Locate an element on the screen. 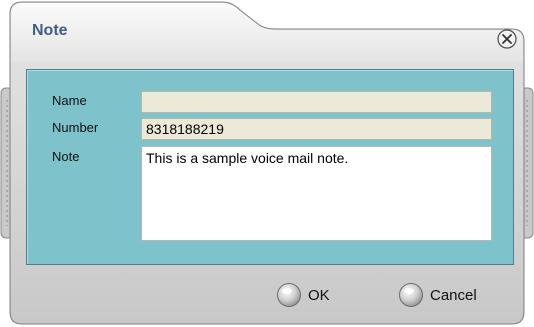  name-label: Name is located at coordinates (69, 100).